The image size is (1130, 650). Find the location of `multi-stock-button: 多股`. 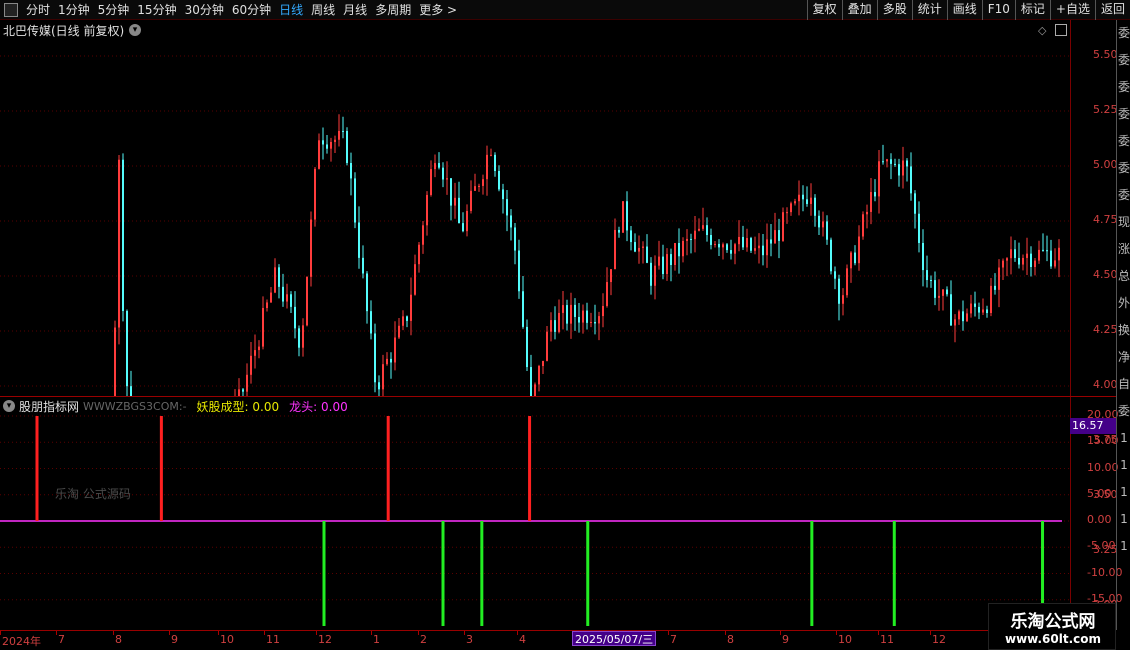

multi-stock-button: 多股 is located at coordinates (894, 10).